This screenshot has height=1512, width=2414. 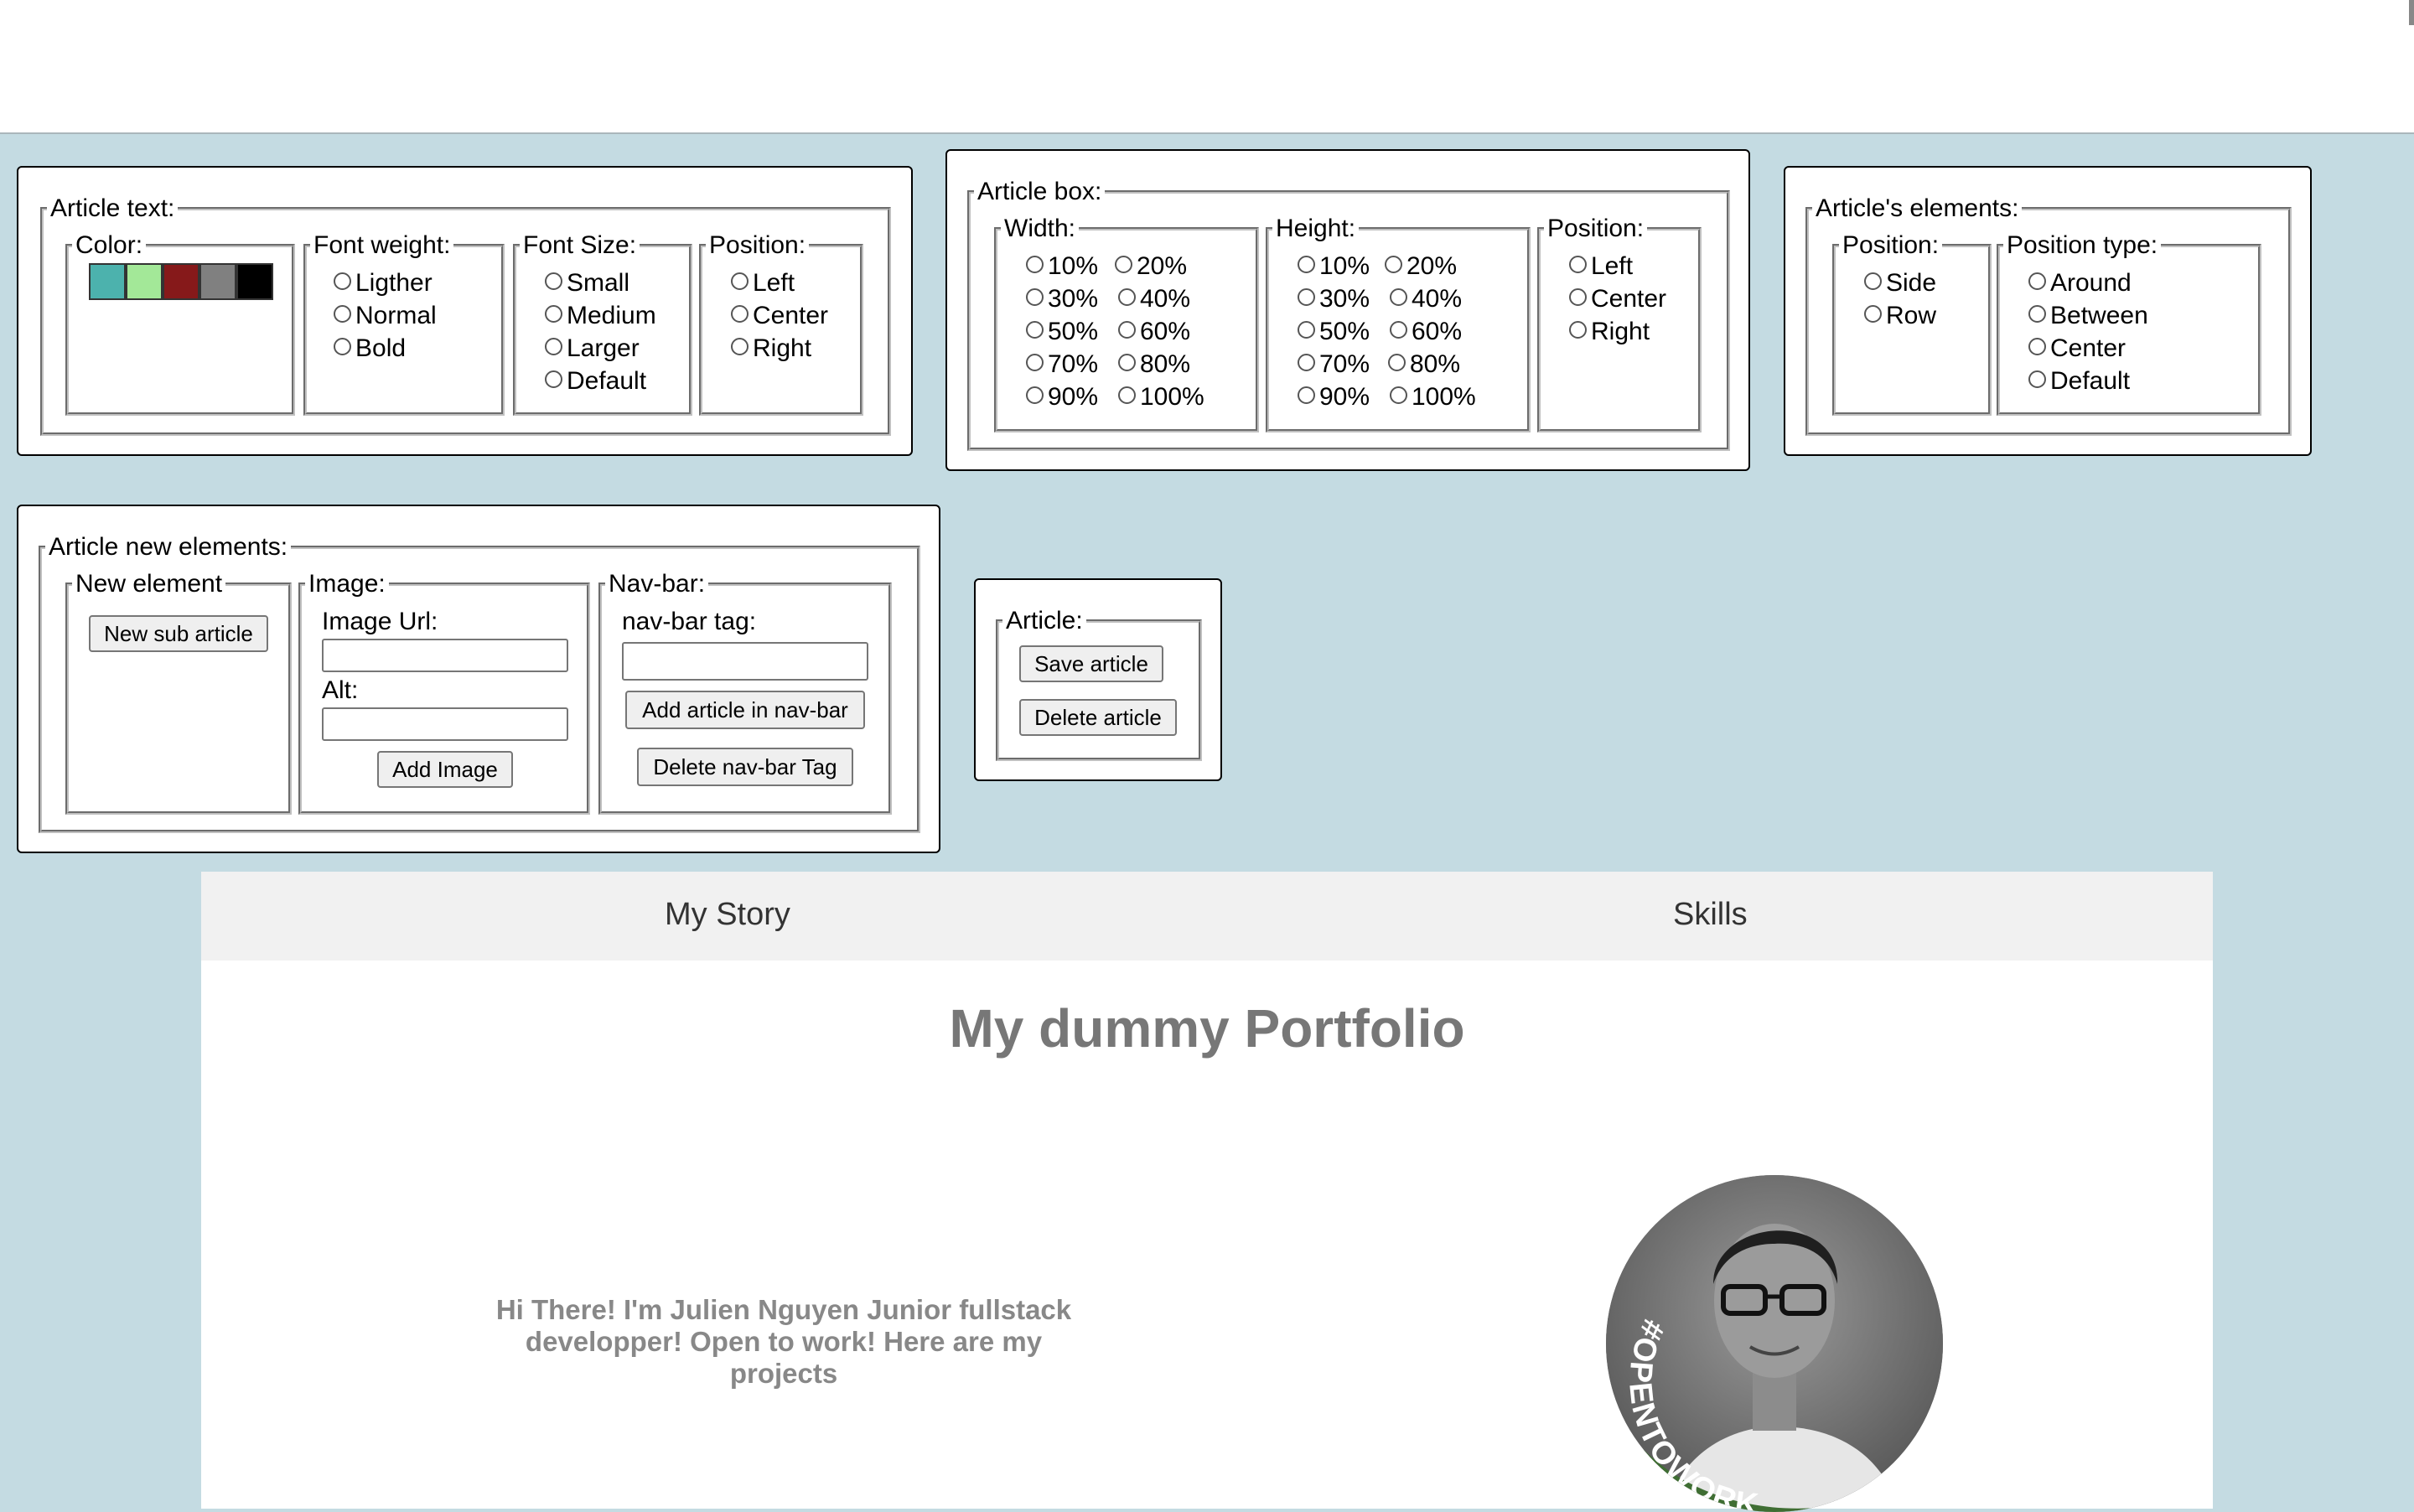 I want to click on scrollbar-handle, so click(x=2411, y=12).